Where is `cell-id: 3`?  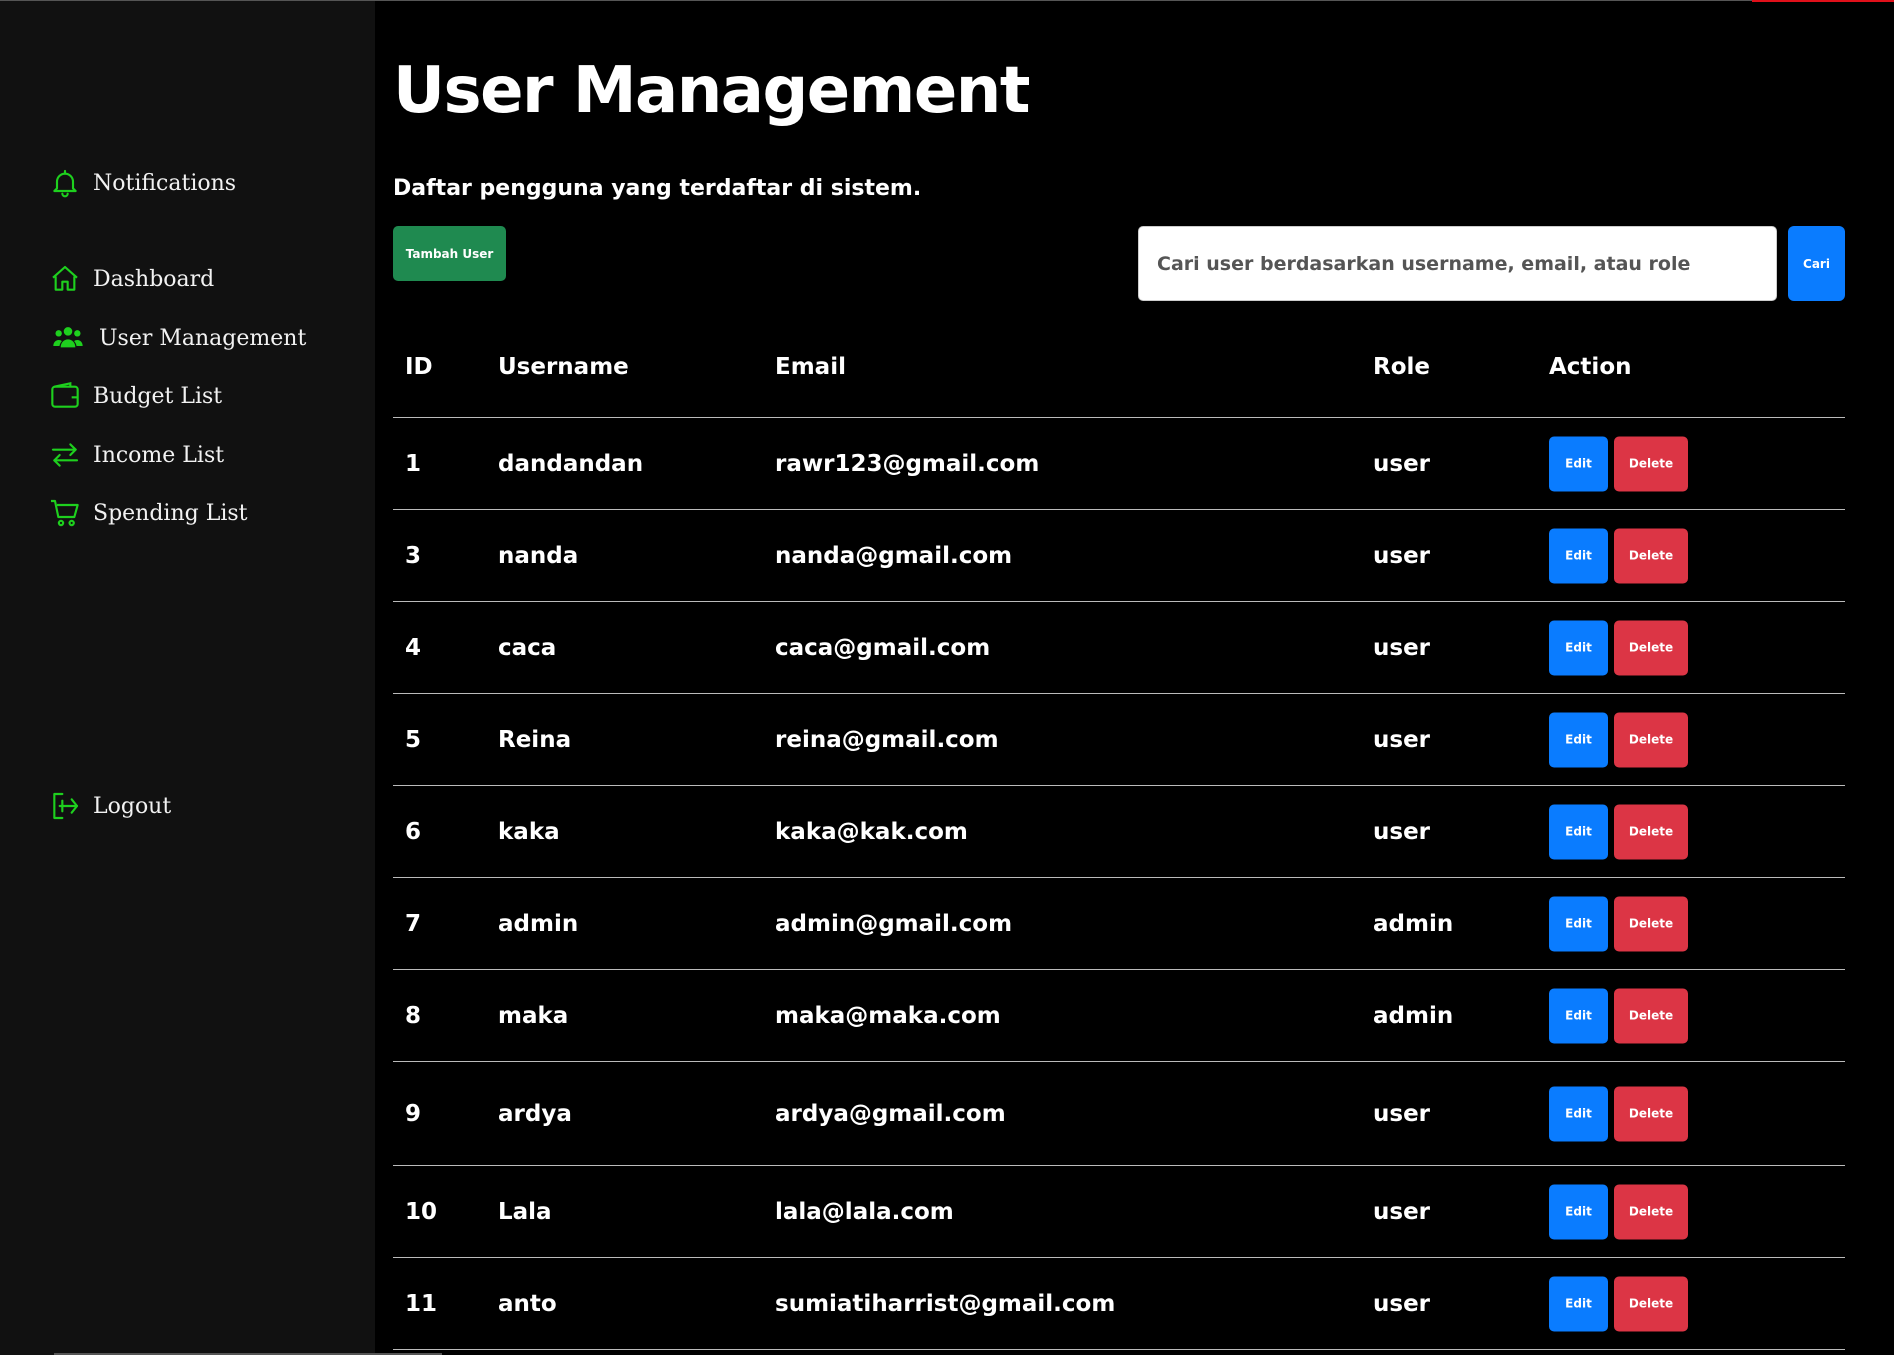 cell-id: 3 is located at coordinates (413, 555).